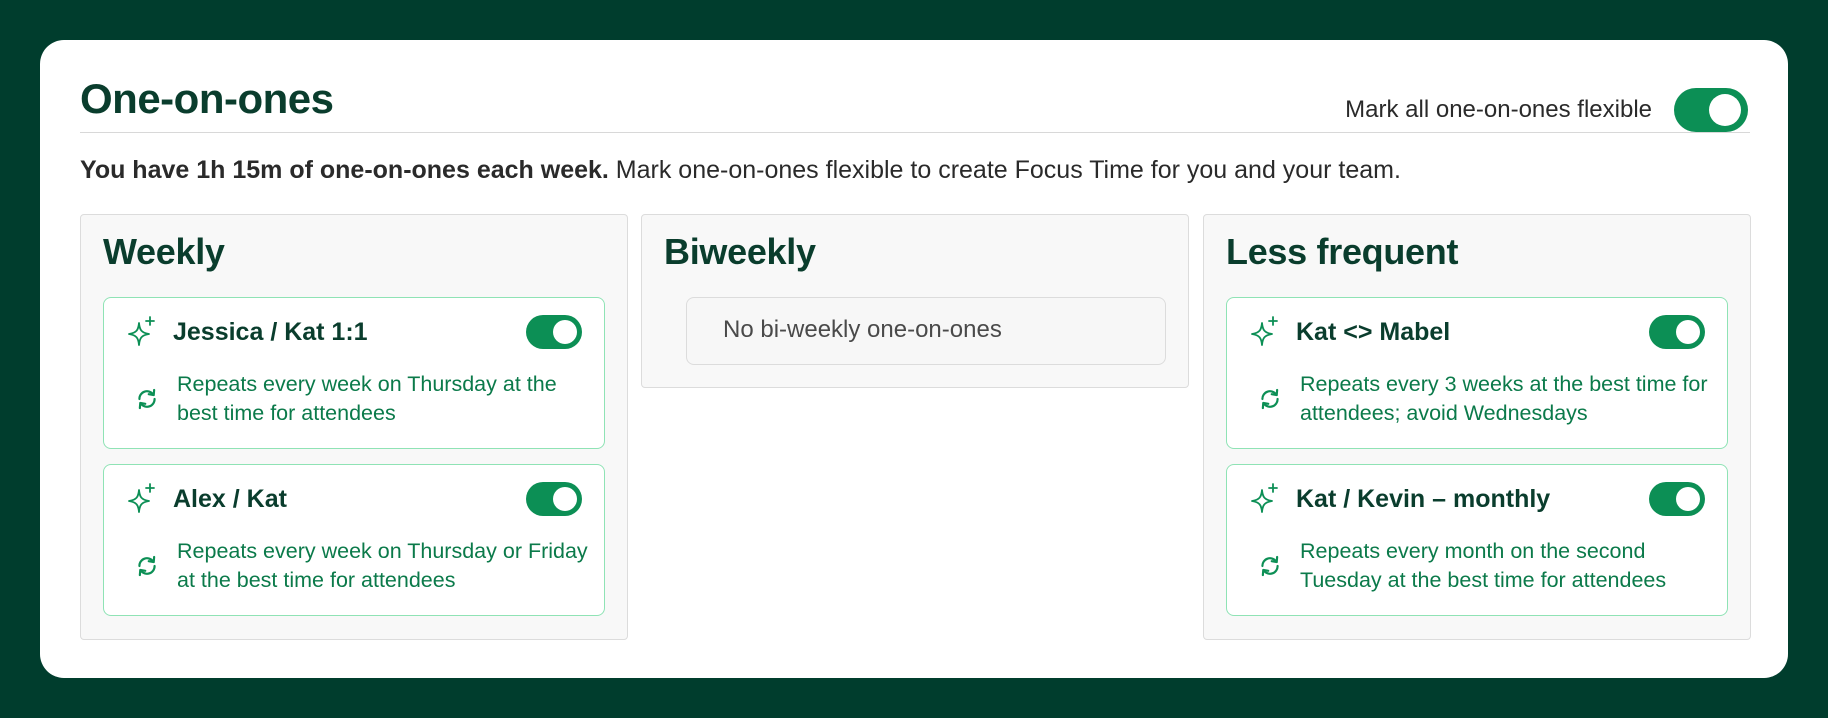  I want to click on less-frequent-heading: Less frequent, so click(1342, 251).